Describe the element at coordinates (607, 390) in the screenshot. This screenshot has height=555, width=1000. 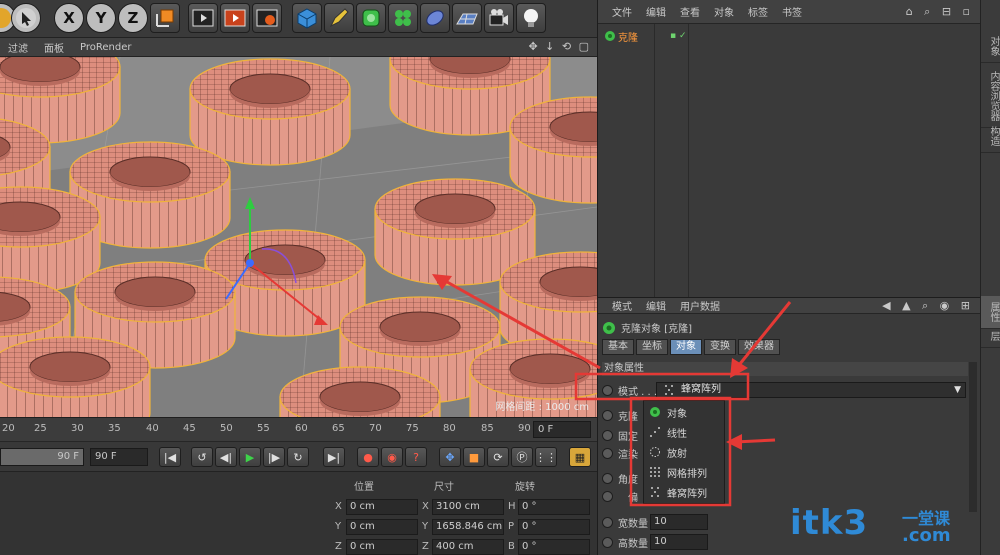
I see `mode-radio` at that location.